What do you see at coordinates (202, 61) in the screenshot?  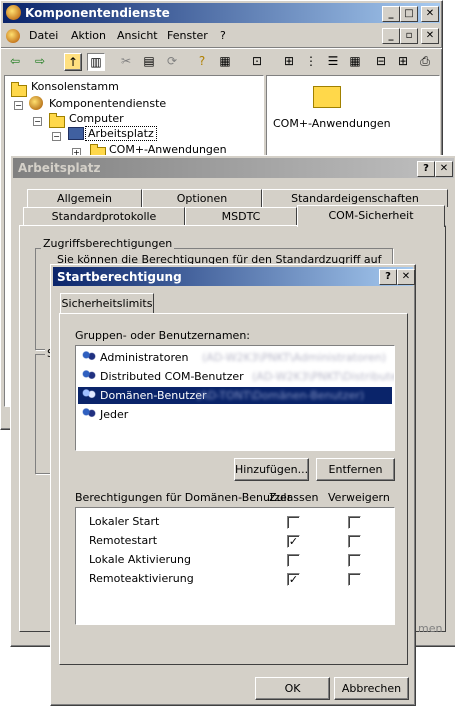 I see `help-topics-icon: ?` at bounding box center [202, 61].